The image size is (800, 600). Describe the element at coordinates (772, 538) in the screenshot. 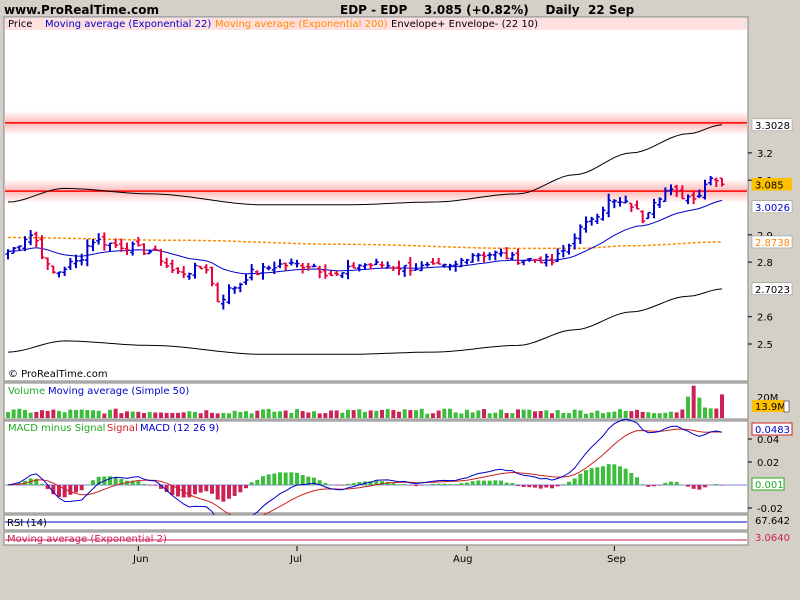

I see `ema2-tag: 3.0640` at that location.